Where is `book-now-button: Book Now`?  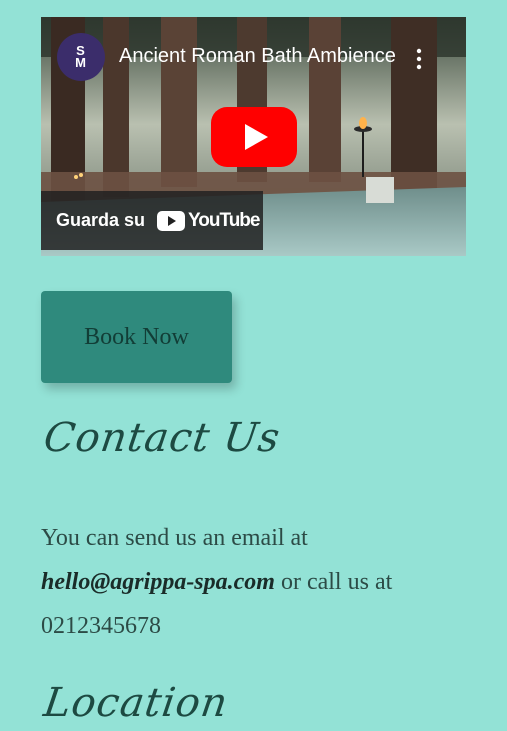 book-now-button: Book Now is located at coordinates (136, 337).